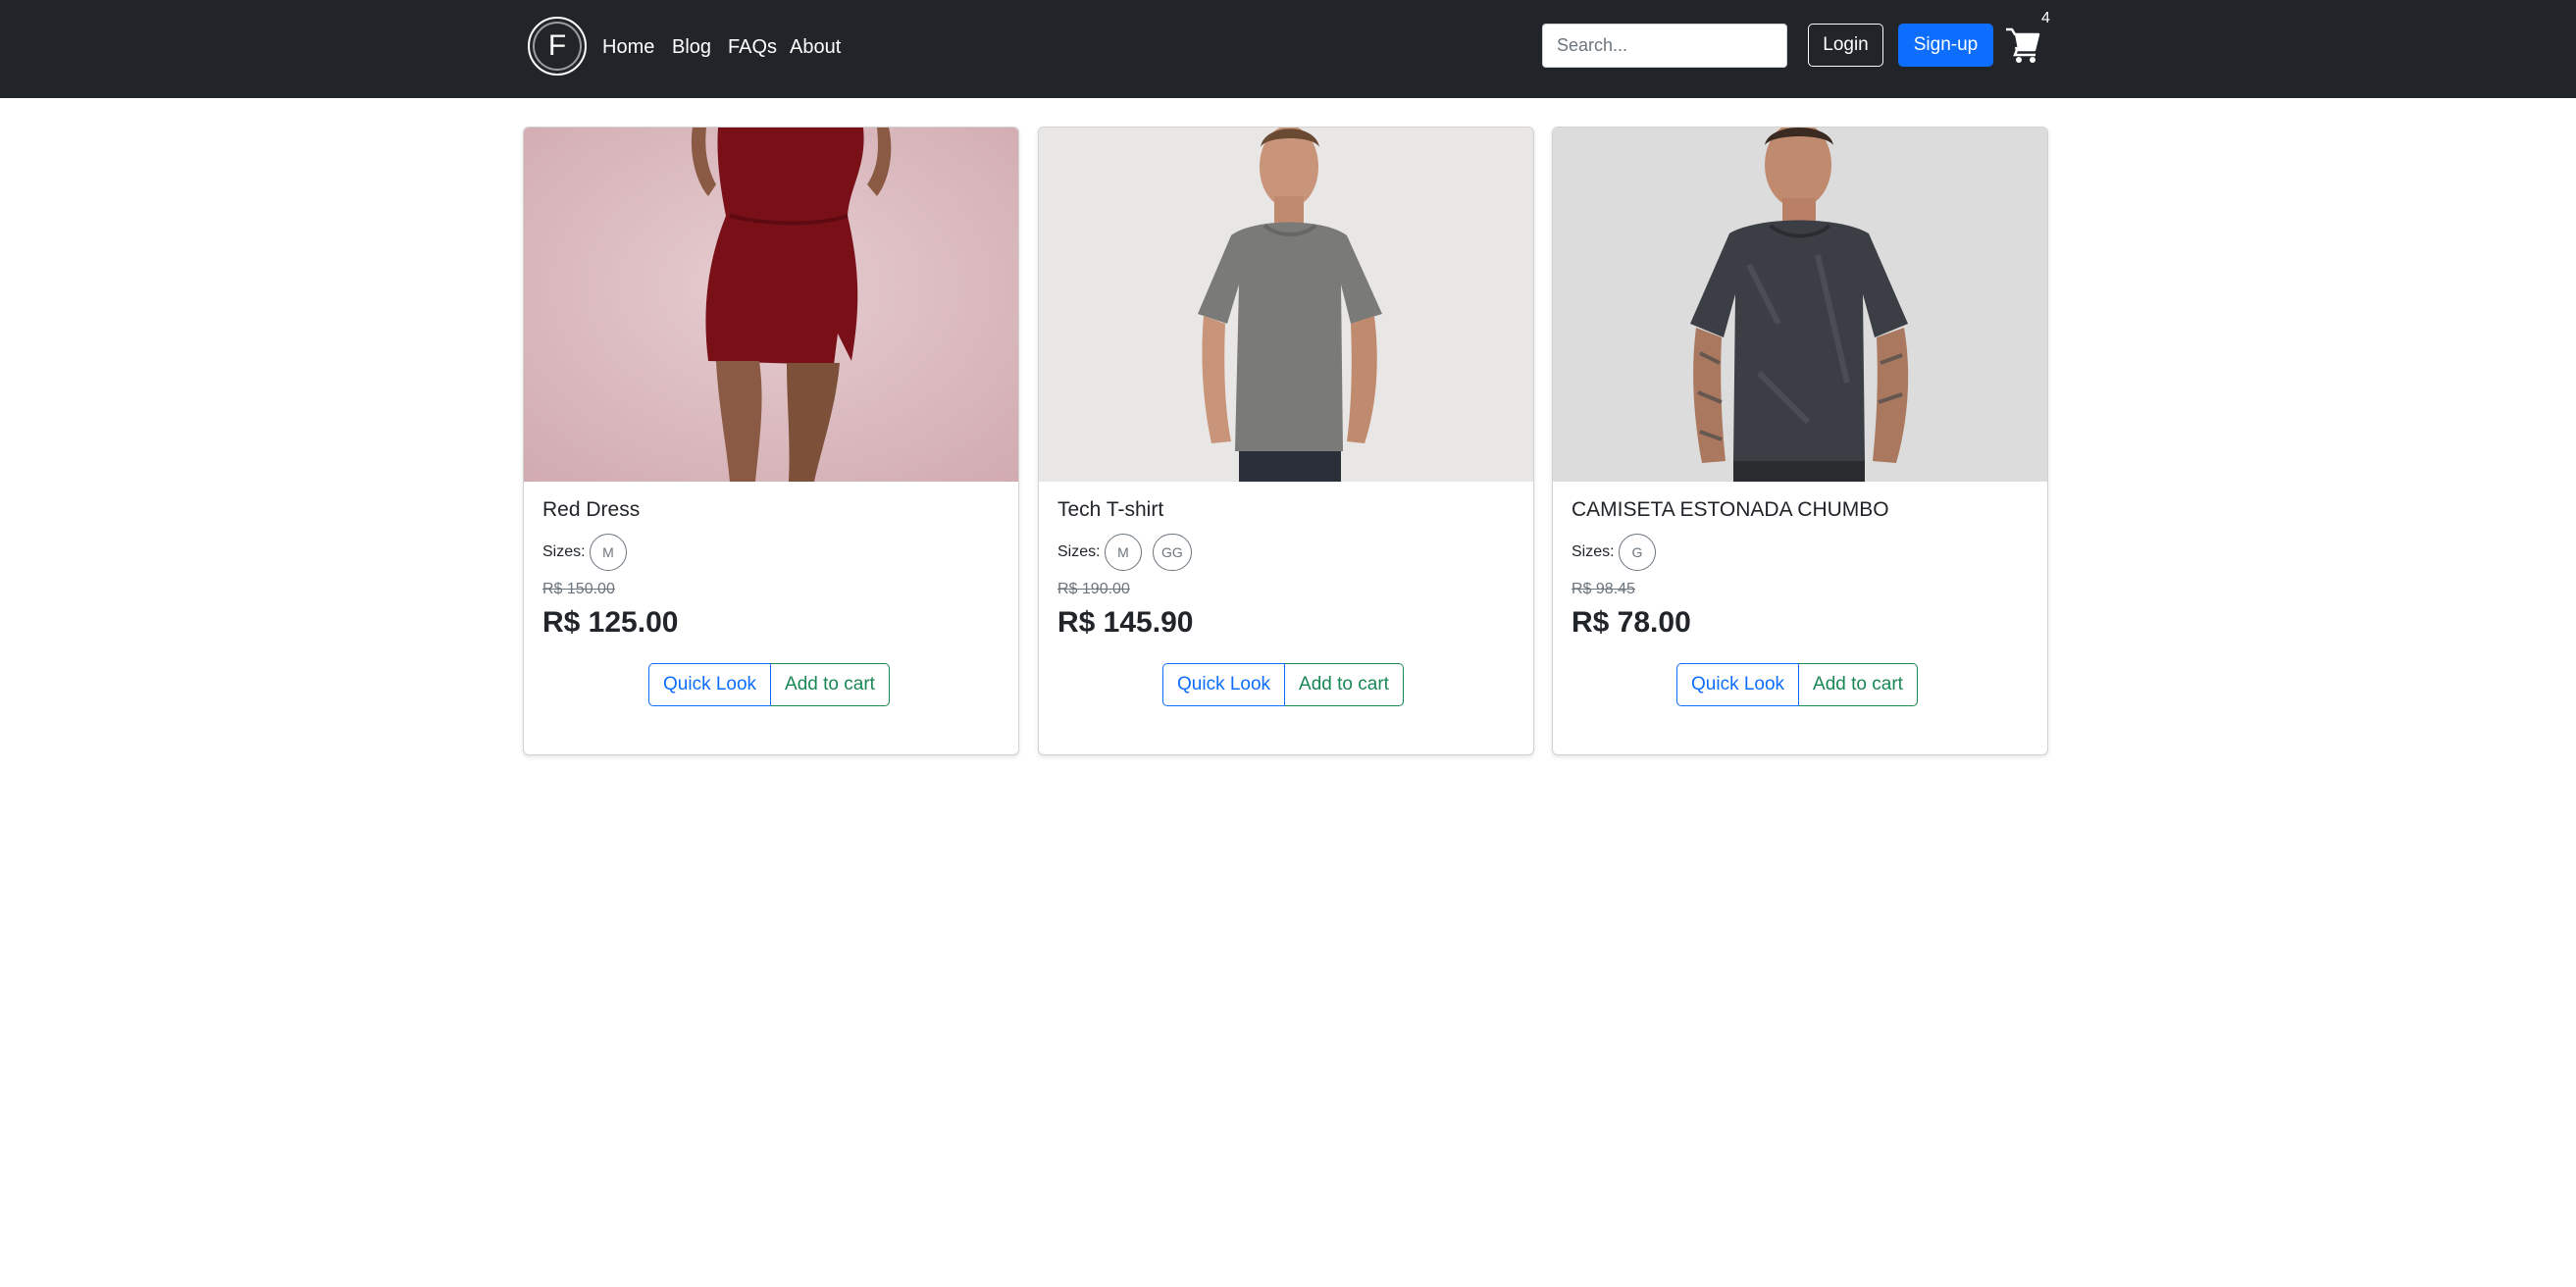  Describe the element at coordinates (1730, 510) in the screenshot. I see `product-title: CAMISETA ESTONADA CHUMBO` at that location.